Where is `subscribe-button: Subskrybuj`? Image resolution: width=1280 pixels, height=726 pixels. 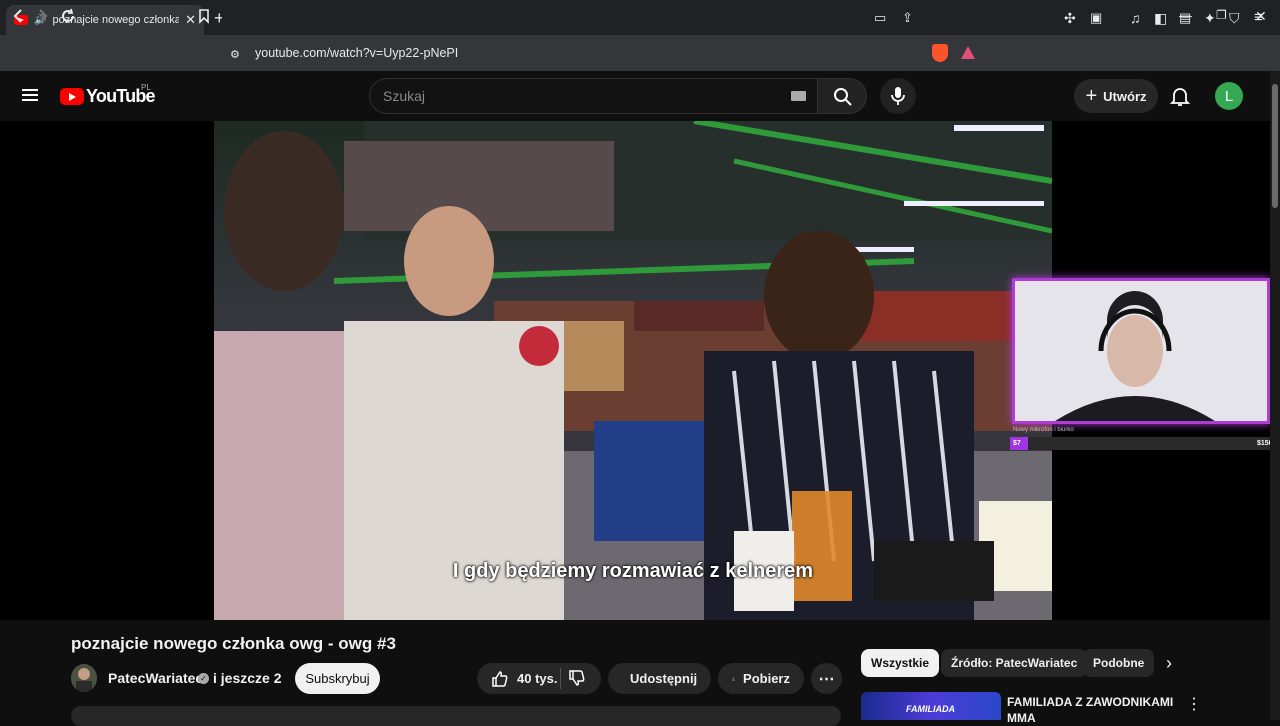
subscribe-button: Subskrybuj is located at coordinates (337, 678).